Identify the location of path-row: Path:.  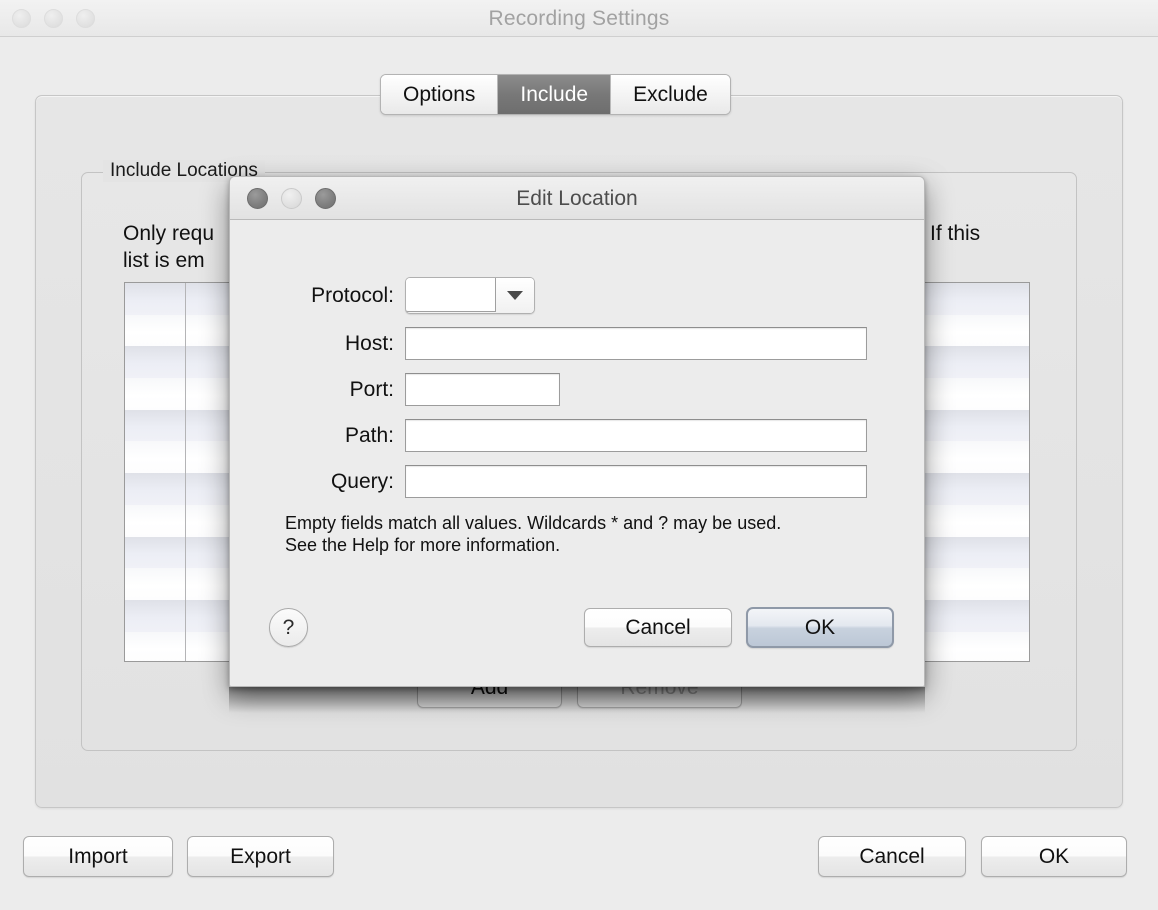
(548, 435).